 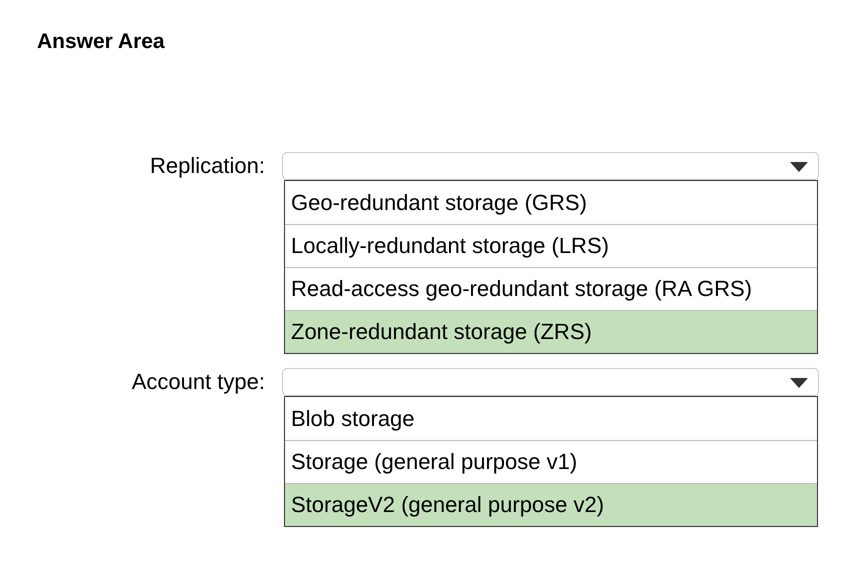 What do you see at coordinates (101, 42) in the screenshot?
I see `section-title: Answer Area` at bounding box center [101, 42].